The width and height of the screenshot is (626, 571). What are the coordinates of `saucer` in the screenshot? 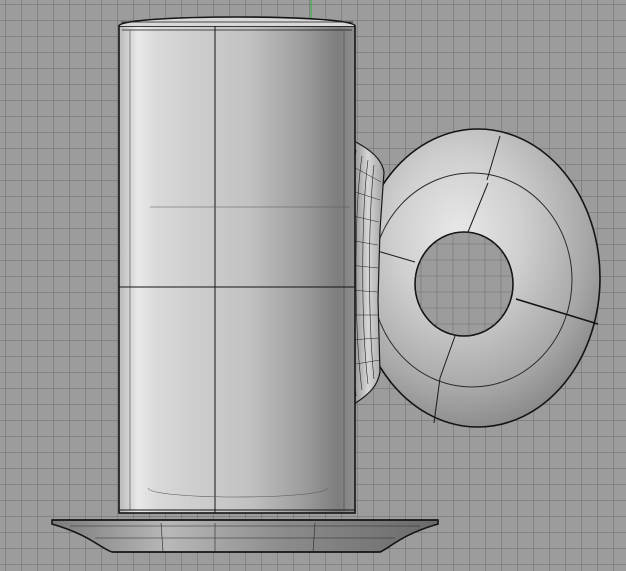 It's located at (245, 536).